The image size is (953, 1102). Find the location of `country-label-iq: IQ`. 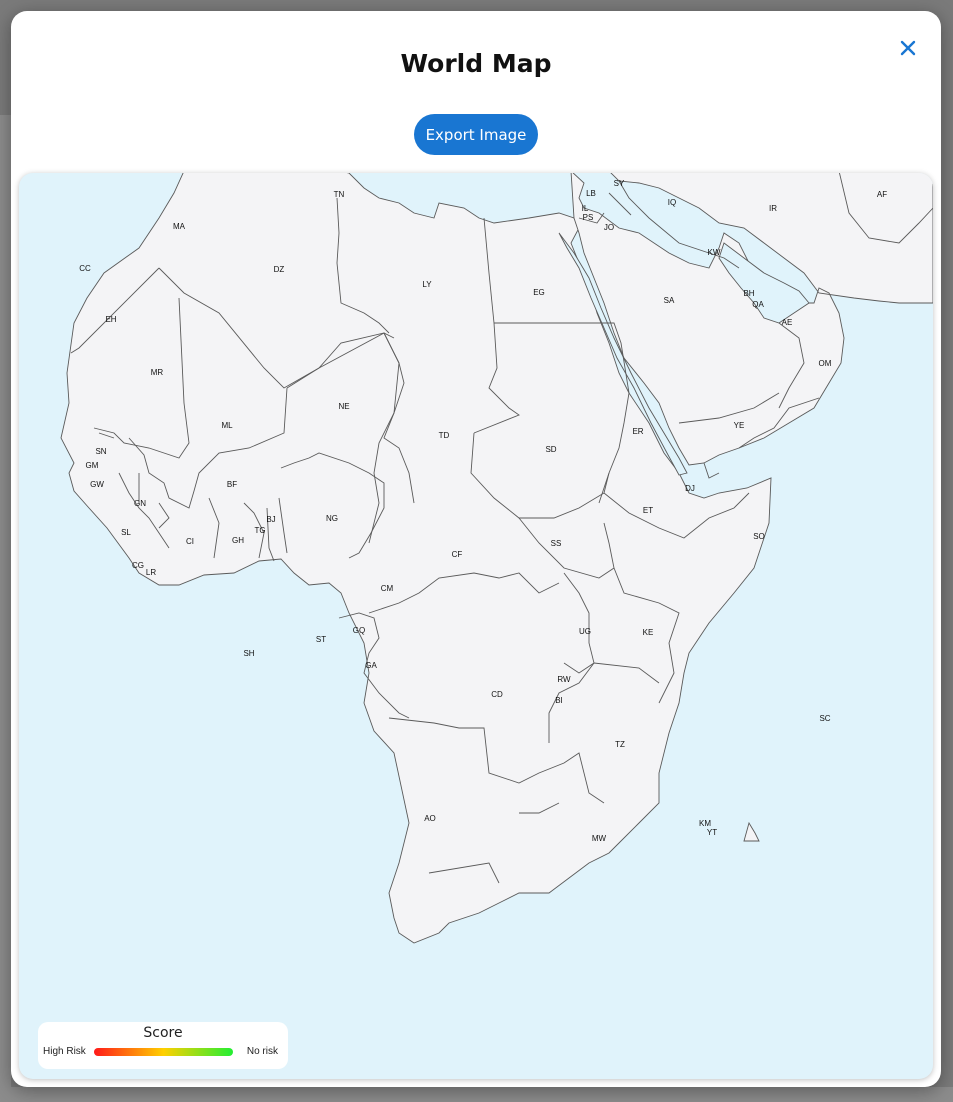

country-label-iq: IQ is located at coordinates (672, 202).